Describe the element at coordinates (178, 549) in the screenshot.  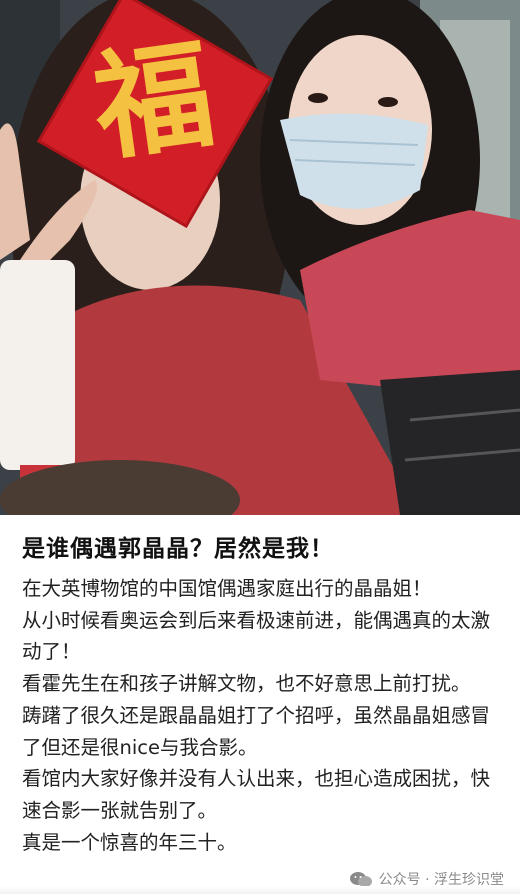
I see `post-title: 是谁偶遇郭晶晶？居然是我！` at that location.